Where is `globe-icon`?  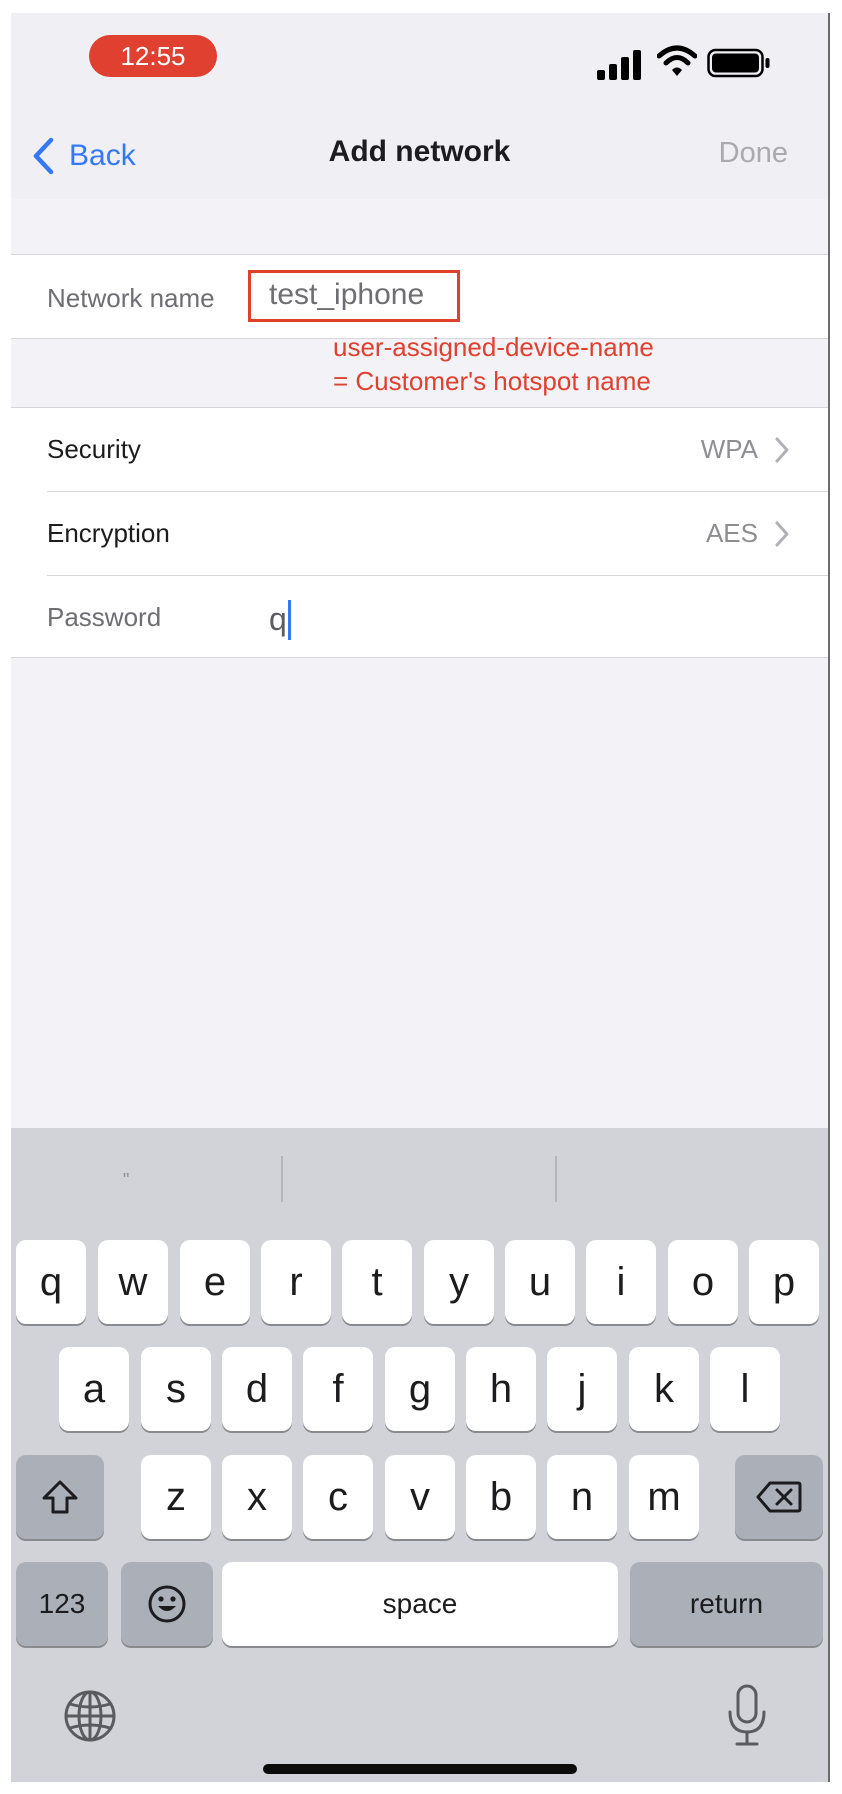
globe-icon is located at coordinates (90, 1716).